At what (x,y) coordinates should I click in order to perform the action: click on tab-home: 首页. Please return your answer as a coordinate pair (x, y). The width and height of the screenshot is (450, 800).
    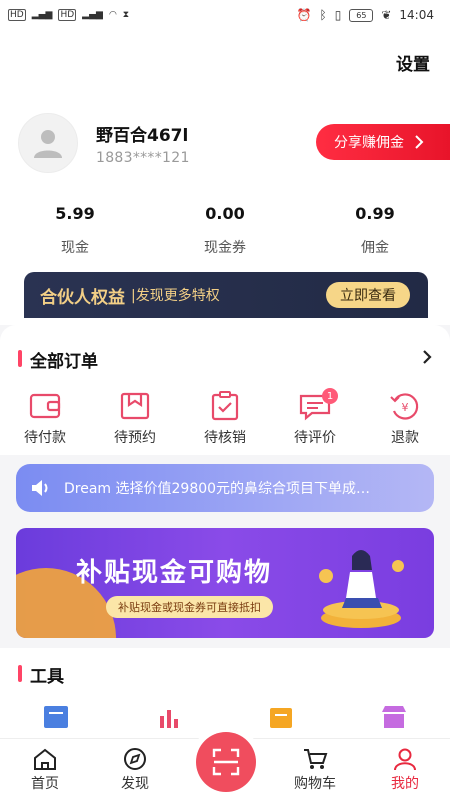
    Looking at the image, I should click on (45, 769).